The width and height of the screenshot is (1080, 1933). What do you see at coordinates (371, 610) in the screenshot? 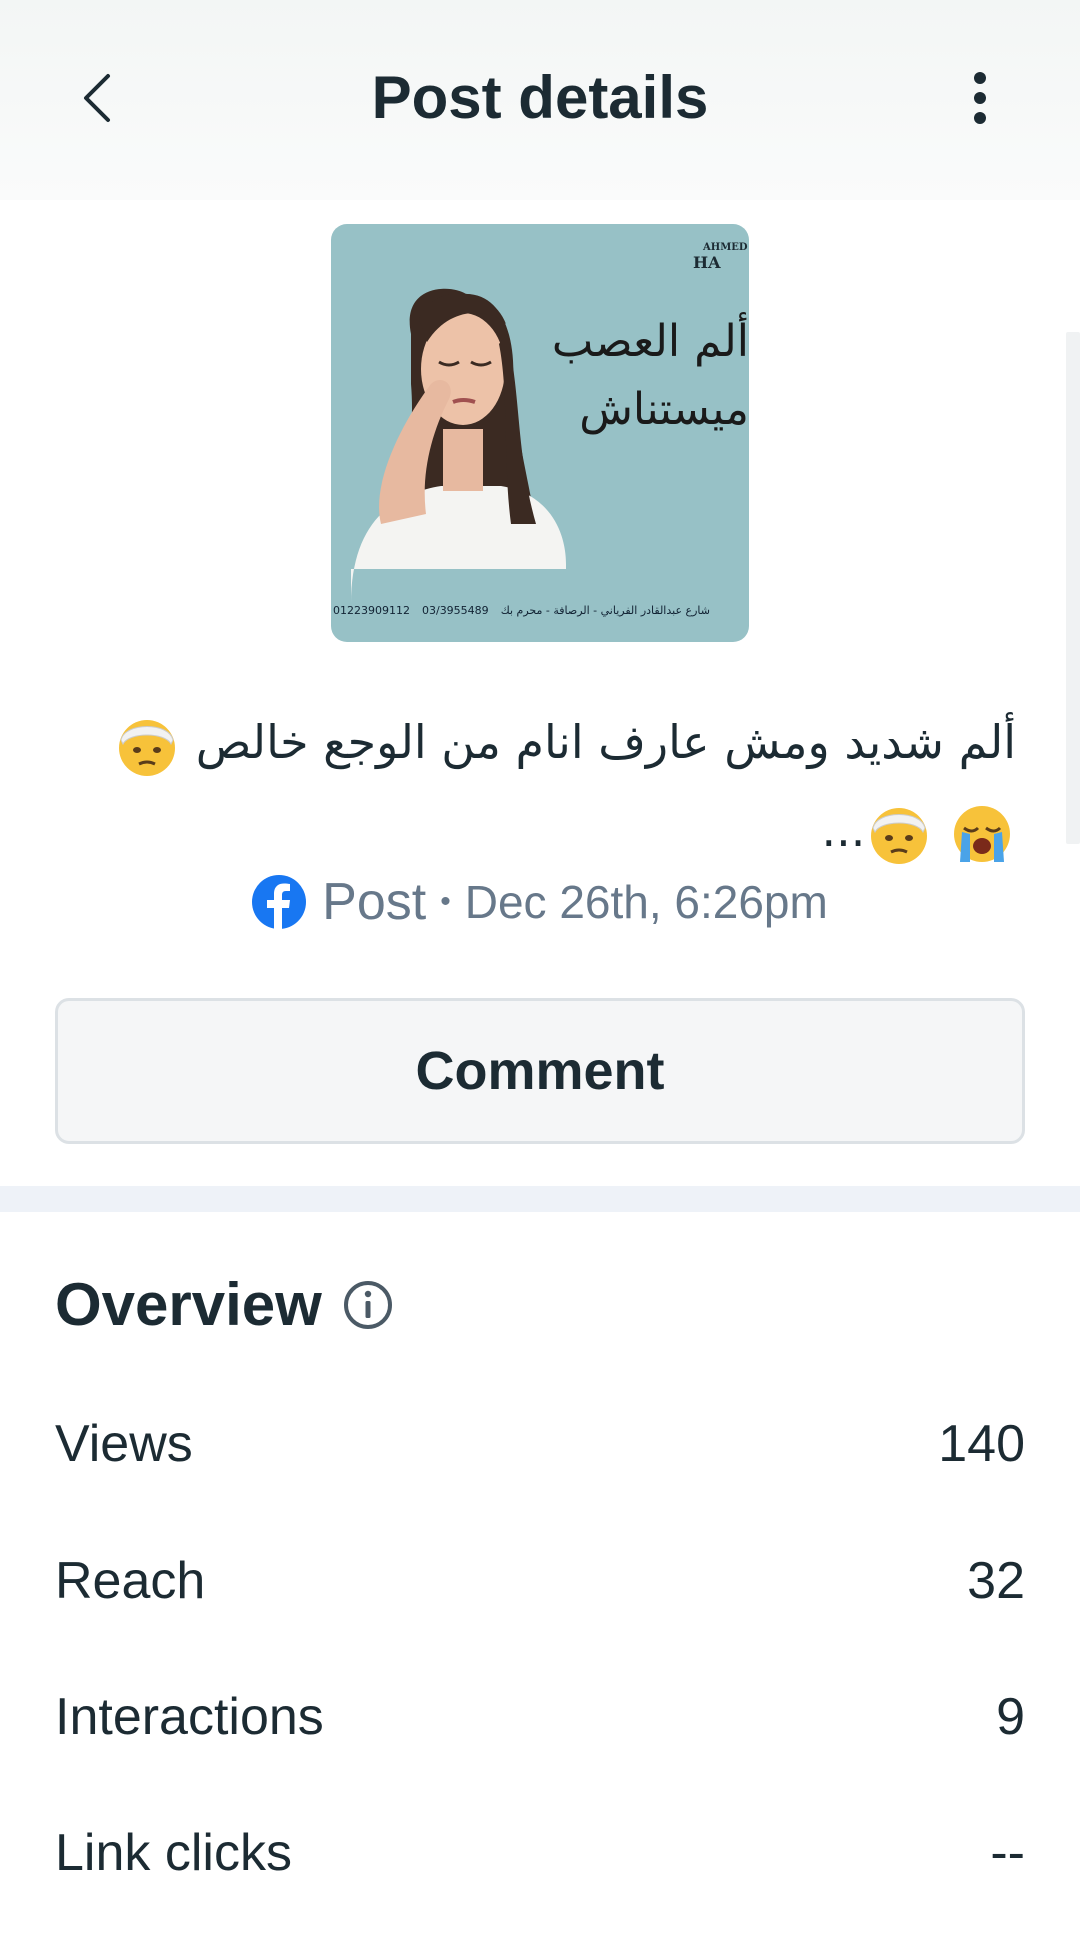
I see `ad-phone-1: 01223909112` at bounding box center [371, 610].